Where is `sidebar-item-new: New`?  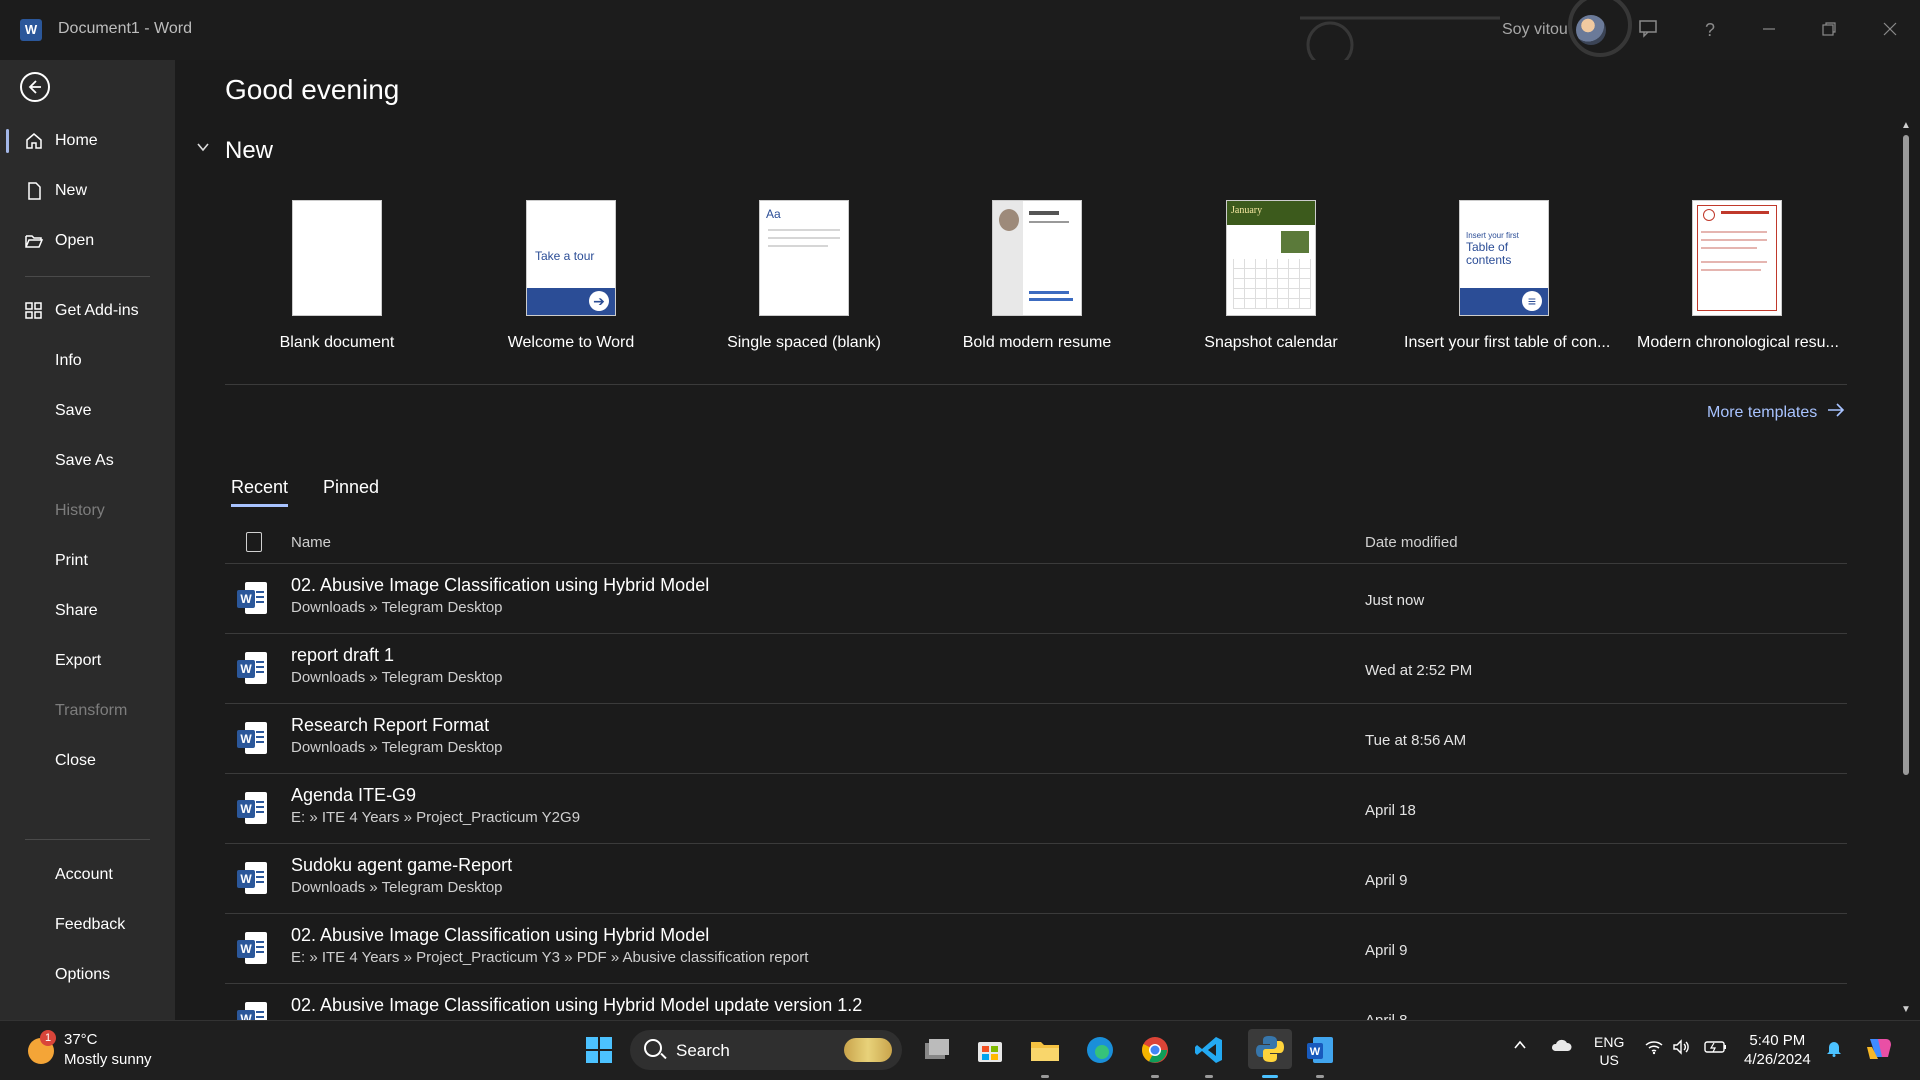
sidebar-item-new: New is located at coordinates (87, 191).